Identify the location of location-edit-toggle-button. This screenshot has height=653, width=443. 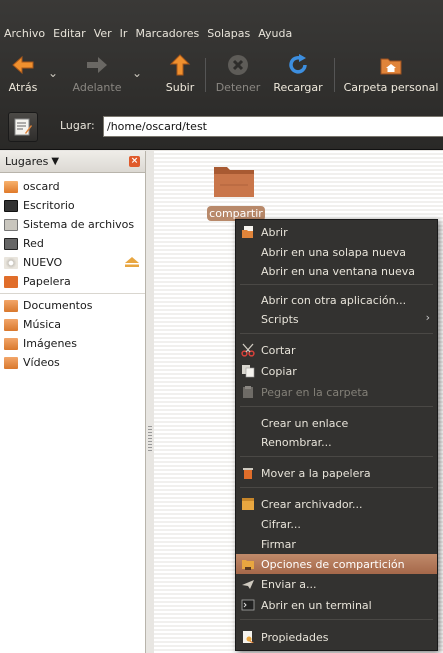
(23, 127).